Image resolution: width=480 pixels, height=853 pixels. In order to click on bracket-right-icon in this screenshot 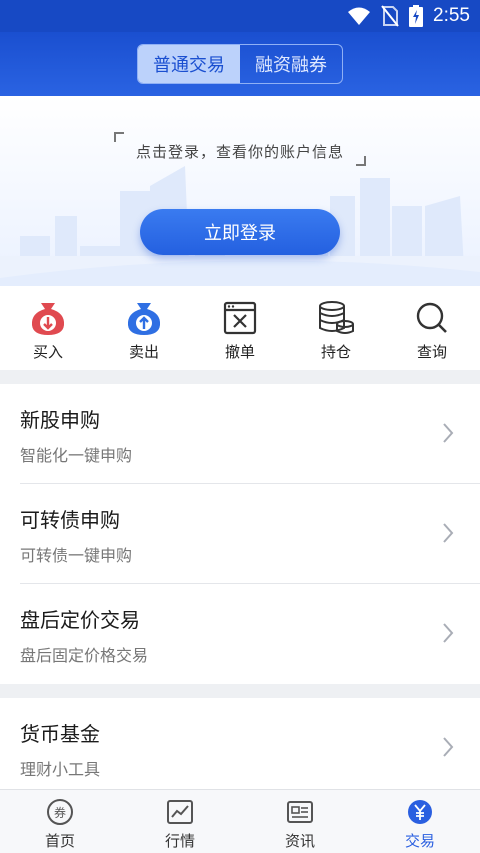, I will do `click(361, 161)`.